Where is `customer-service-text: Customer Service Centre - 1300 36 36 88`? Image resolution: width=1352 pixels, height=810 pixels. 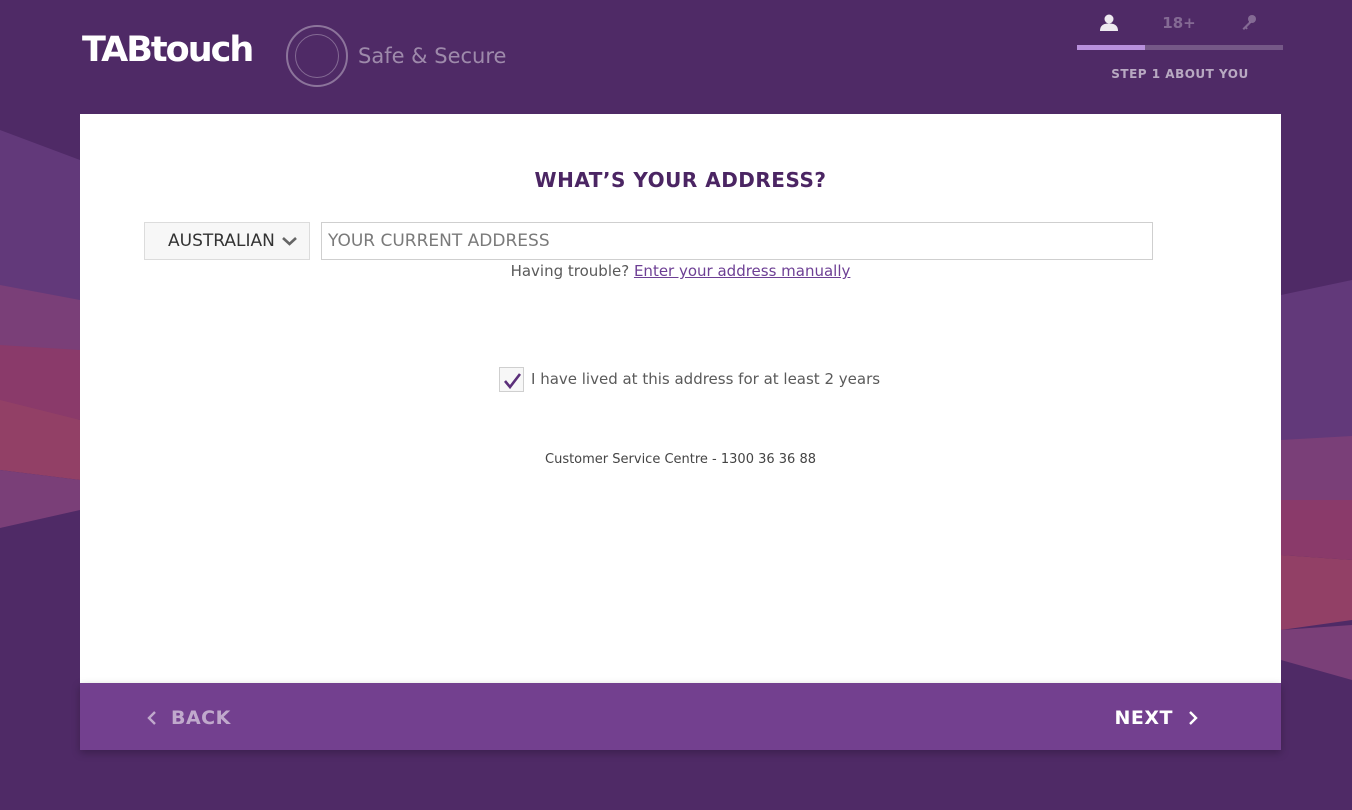
customer-service-text: Customer Service Centre - 1300 36 36 88 is located at coordinates (680, 459).